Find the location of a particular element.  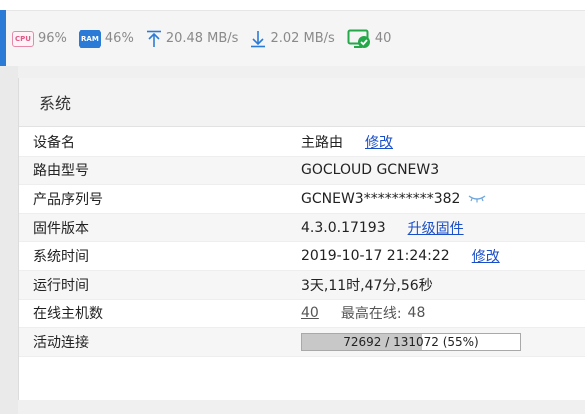

row-serial-number: 产品序列号 GCNEW3**********382 is located at coordinates (302, 199).